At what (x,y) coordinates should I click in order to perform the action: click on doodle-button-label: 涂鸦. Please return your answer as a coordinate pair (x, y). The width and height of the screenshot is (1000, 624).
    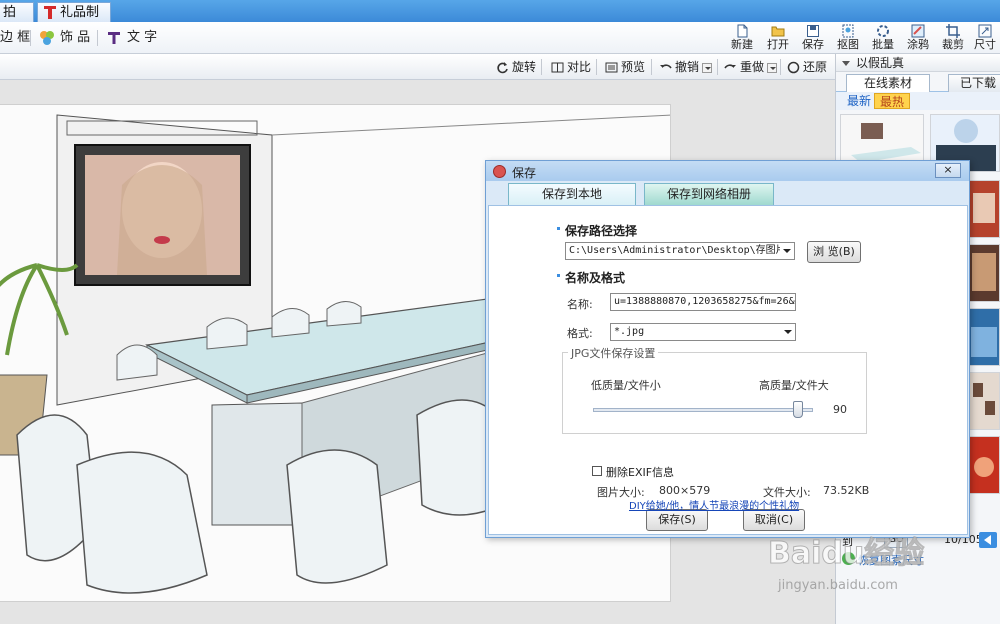
    Looking at the image, I should click on (918, 44).